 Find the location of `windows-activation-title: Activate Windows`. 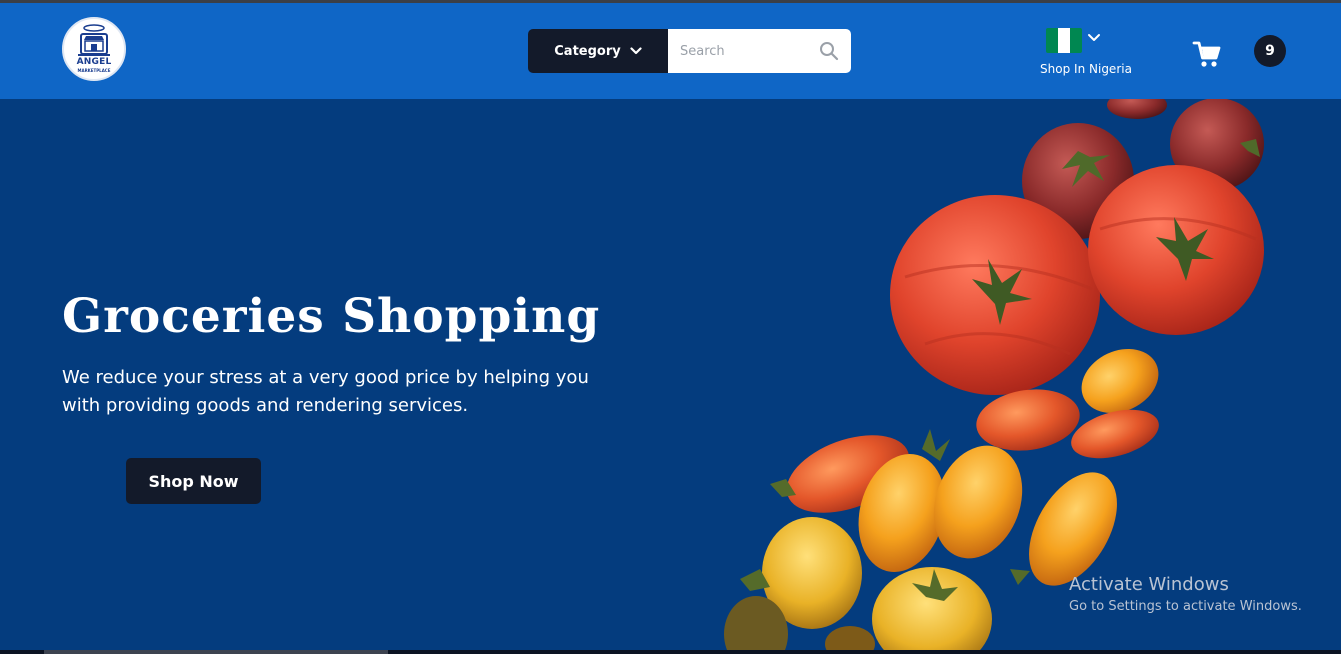

windows-activation-title: Activate Windows is located at coordinates (1149, 584).